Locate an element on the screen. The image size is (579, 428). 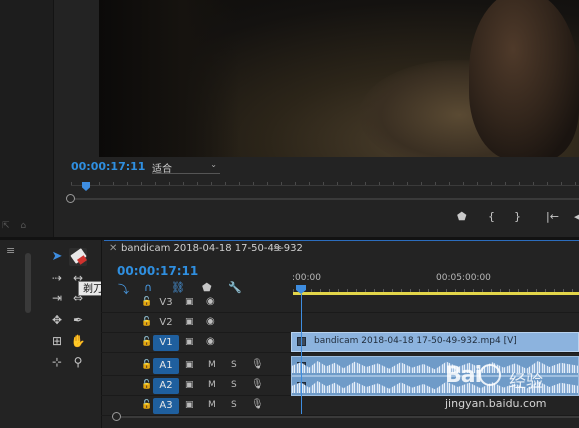
rate-stretch-tool-icon: ⊞ is located at coordinates (57, 341).